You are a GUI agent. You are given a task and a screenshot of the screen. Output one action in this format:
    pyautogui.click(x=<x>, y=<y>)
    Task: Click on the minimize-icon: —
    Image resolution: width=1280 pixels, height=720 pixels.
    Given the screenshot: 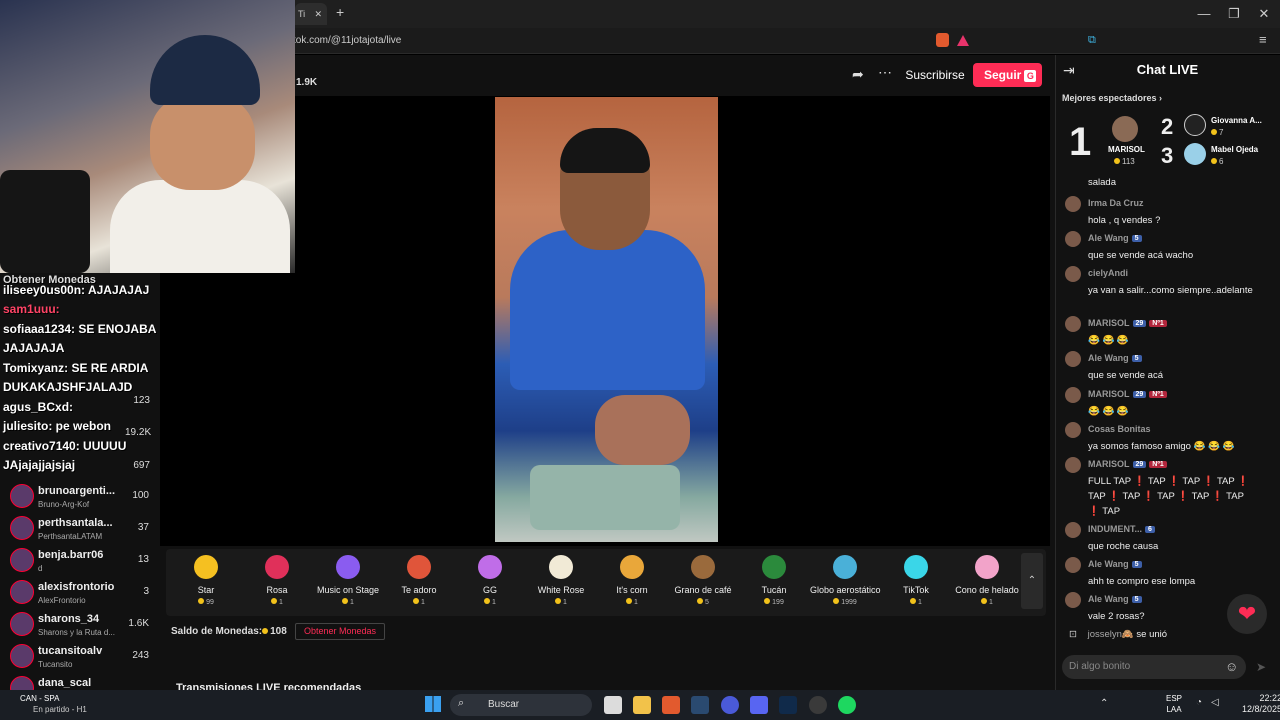 What is the action you would take?
    pyautogui.click(x=1204, y=14)
    